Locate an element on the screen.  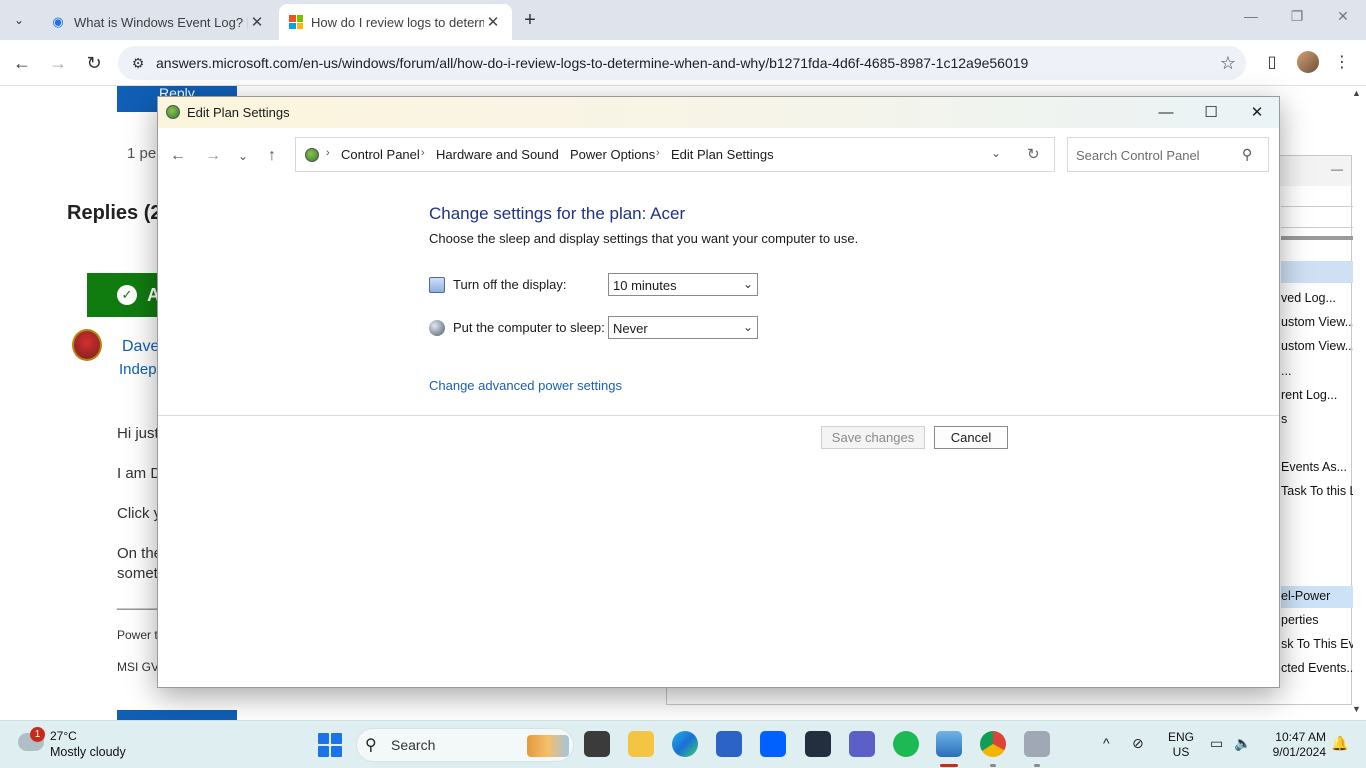
author-name: Dave is located at coordinates (140, 347).